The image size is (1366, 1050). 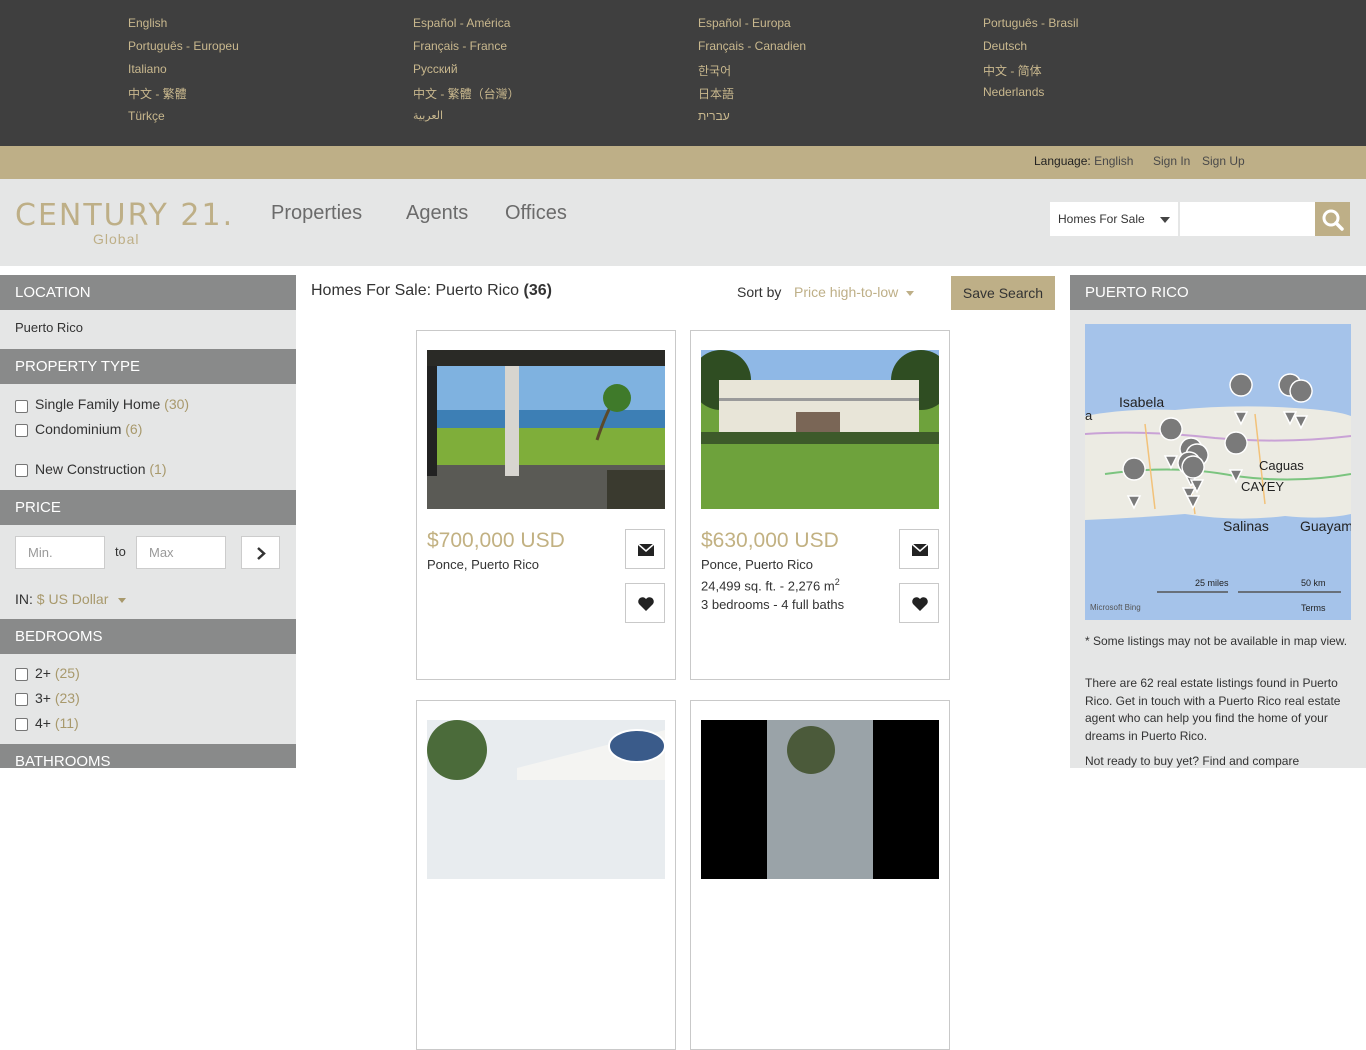 What do you see at coordinates (112, 404) in the screenshot?
I see `type-label: Single Family Home (30)` at bounding box center [112, 404].